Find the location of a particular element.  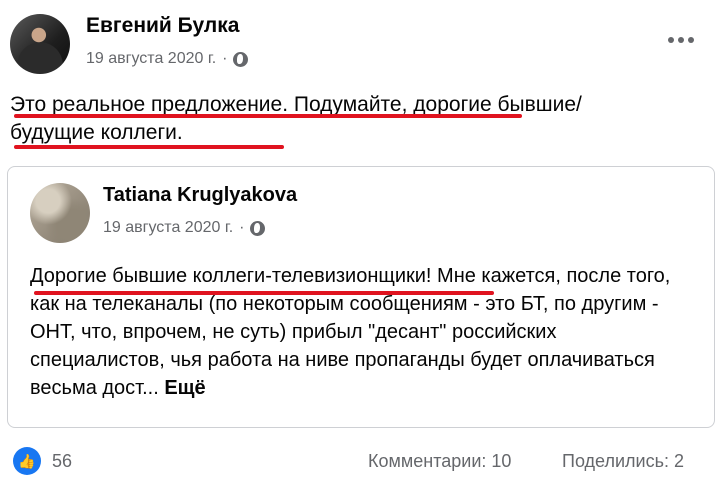

author-avatar is located at coordinates (40, 44).